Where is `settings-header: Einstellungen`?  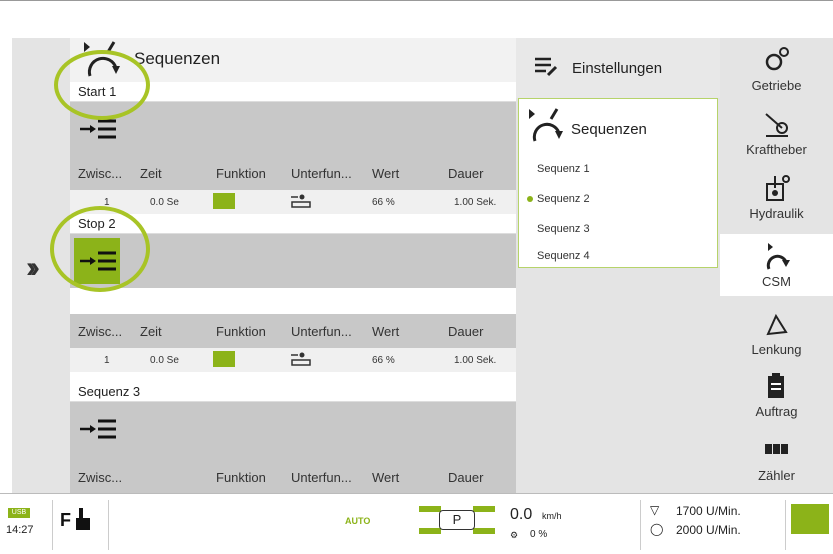
settings-header: Einstellungen is located at coordinates (618, 68).